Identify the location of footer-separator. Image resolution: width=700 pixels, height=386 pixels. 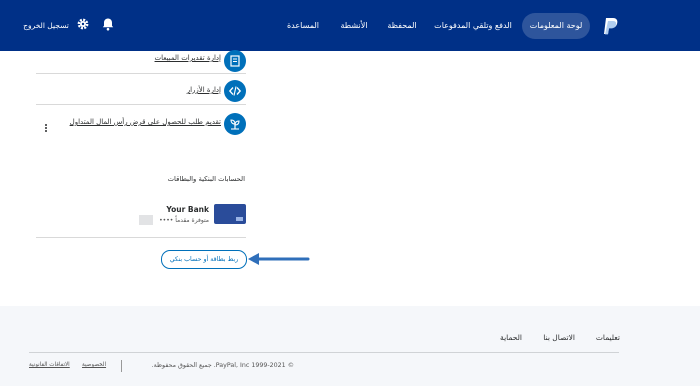
(121, 366).